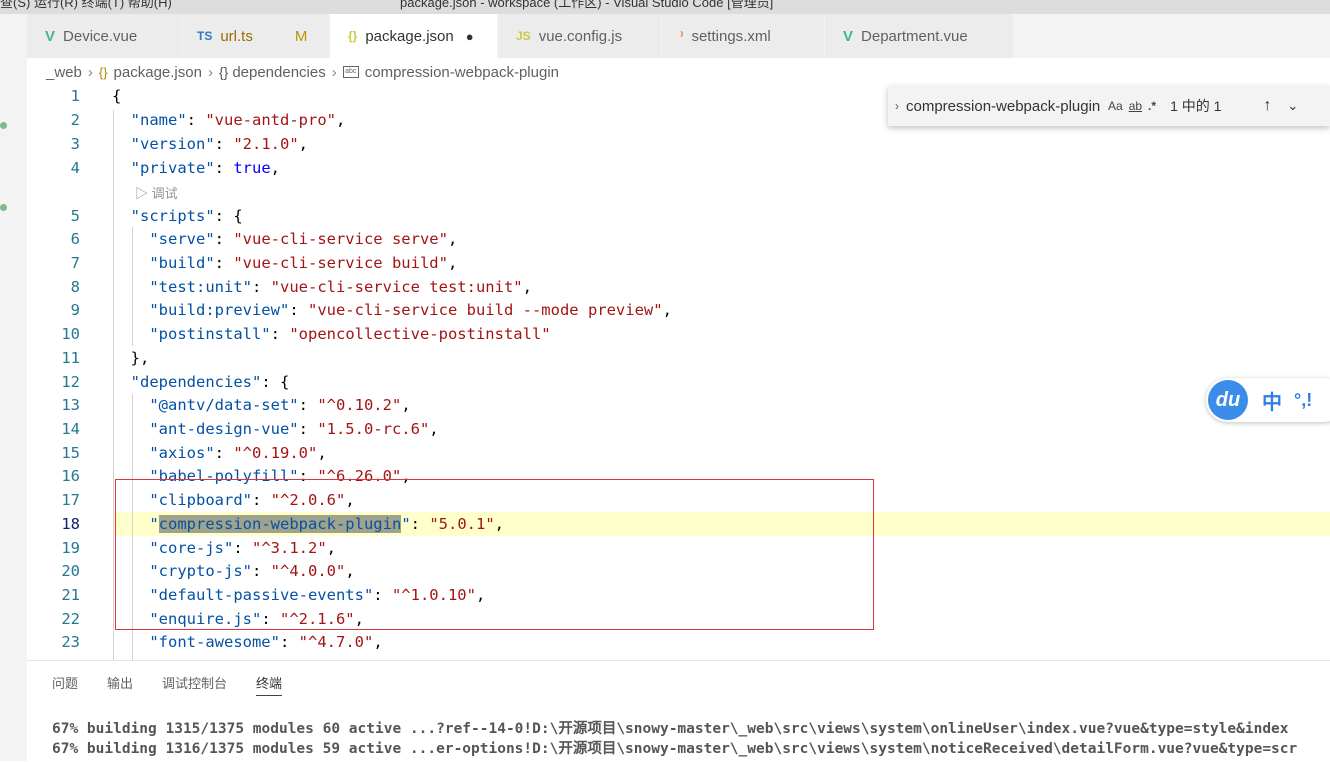 The image size is (1330, 762). I want to click on tab-label: Department.vue, so click(914, 36).